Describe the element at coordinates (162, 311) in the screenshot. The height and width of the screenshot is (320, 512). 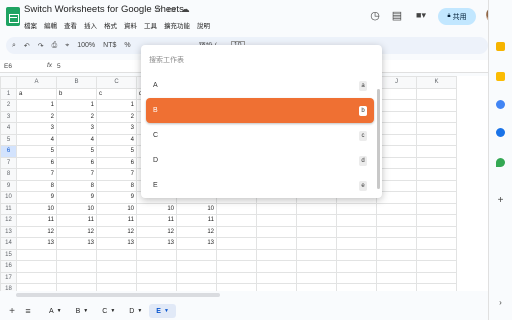
I see `sheet-tab-e: E ▼` at that location.